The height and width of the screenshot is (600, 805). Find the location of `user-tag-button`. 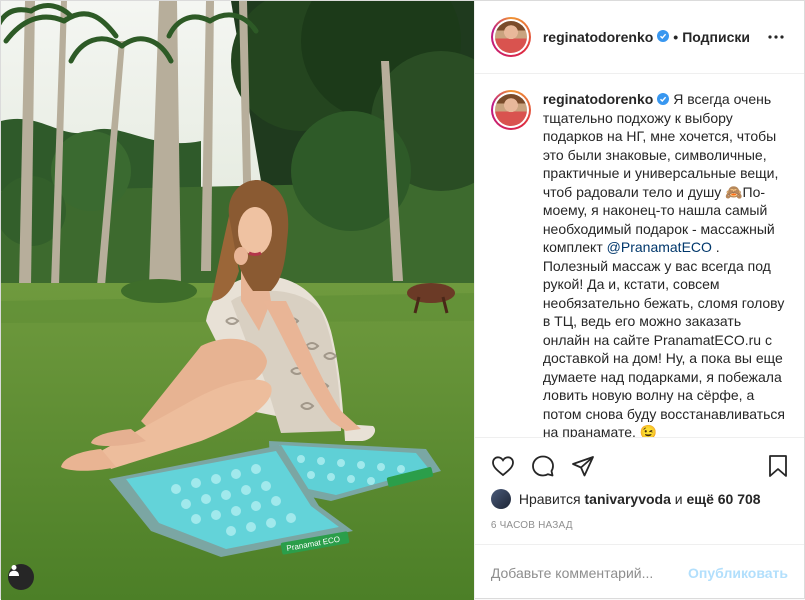

user-tag-button is located at coordinates (21, 577).